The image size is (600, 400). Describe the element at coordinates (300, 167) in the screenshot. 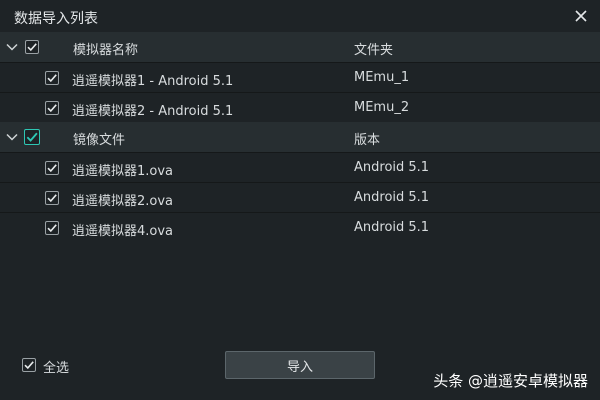

I see `list-item: 逍遥模拟器1.ova Android 5.1` at that location.